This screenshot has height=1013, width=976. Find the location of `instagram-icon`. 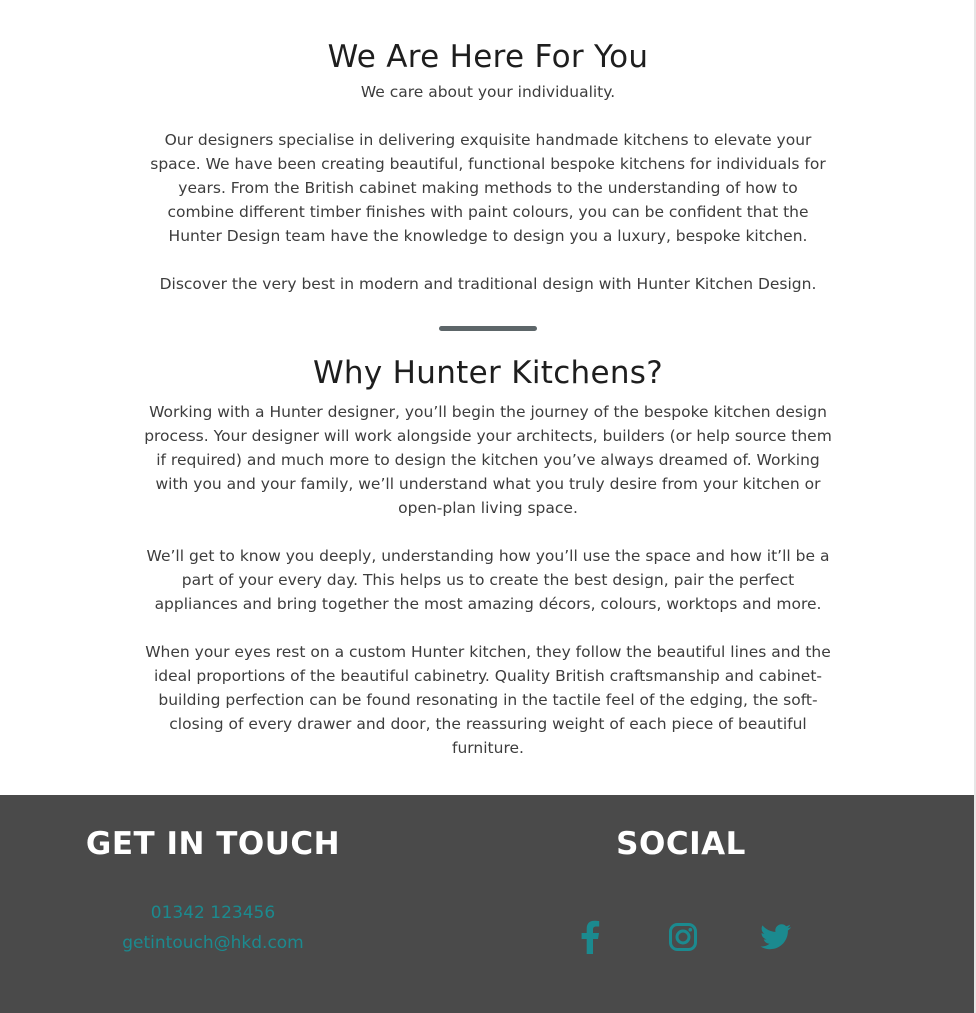

instagram-icon is located at coordinates (683, 937).